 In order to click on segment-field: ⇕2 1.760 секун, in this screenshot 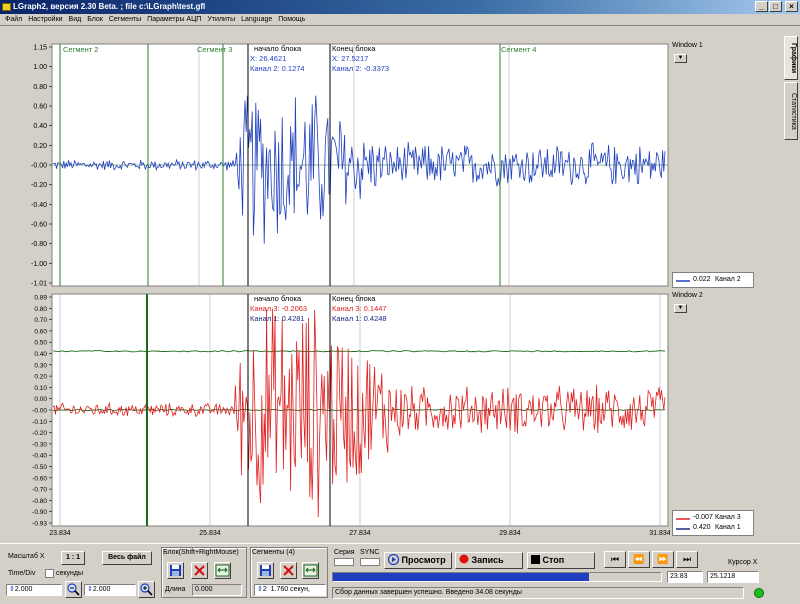, I will do `click(290, 590)`.